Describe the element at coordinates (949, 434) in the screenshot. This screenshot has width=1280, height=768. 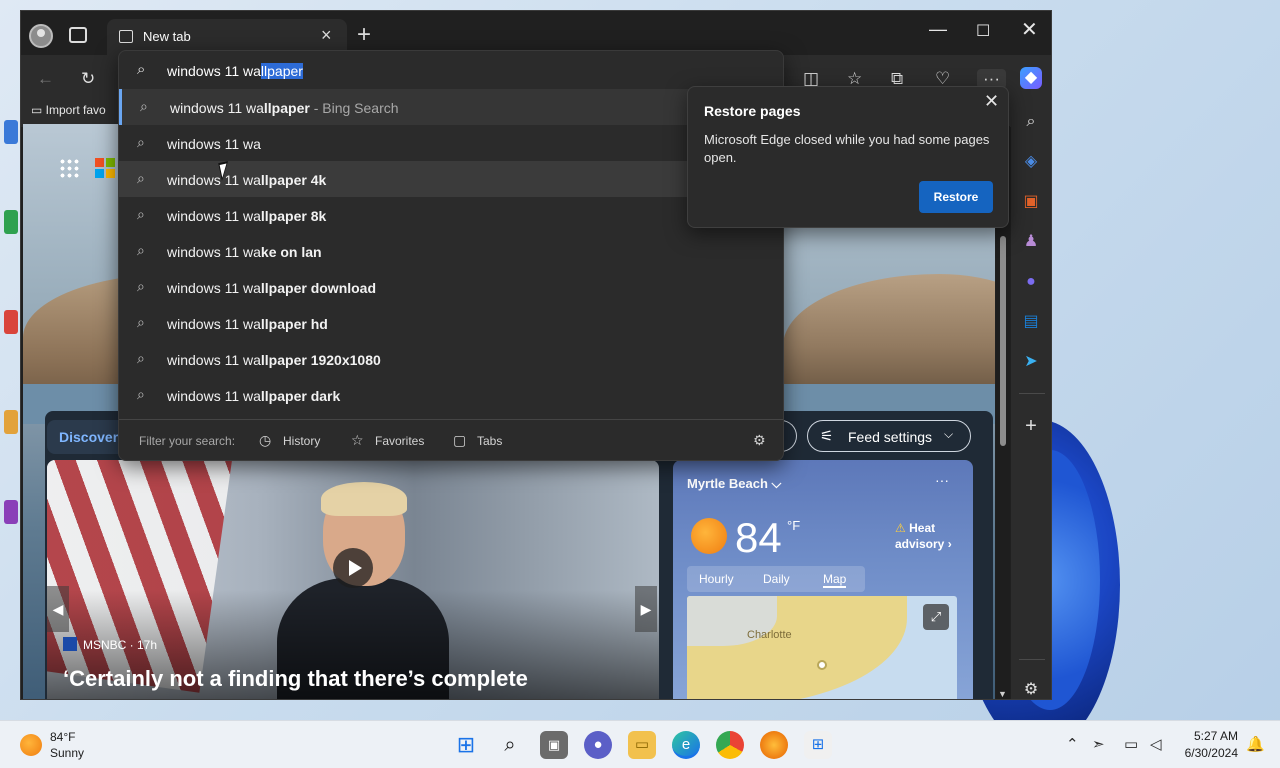
I see `chevron-down-icon: ⌵` at that location.